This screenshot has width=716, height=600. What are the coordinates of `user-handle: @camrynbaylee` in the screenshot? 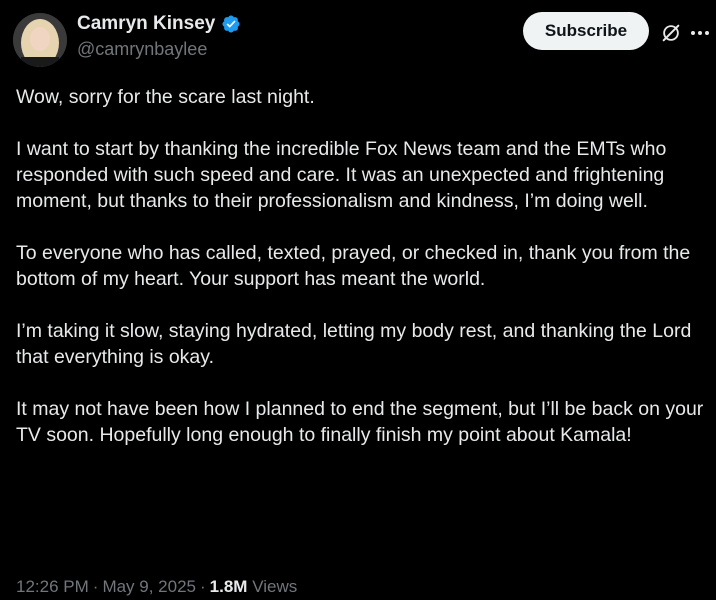 It's located at (142, 49).